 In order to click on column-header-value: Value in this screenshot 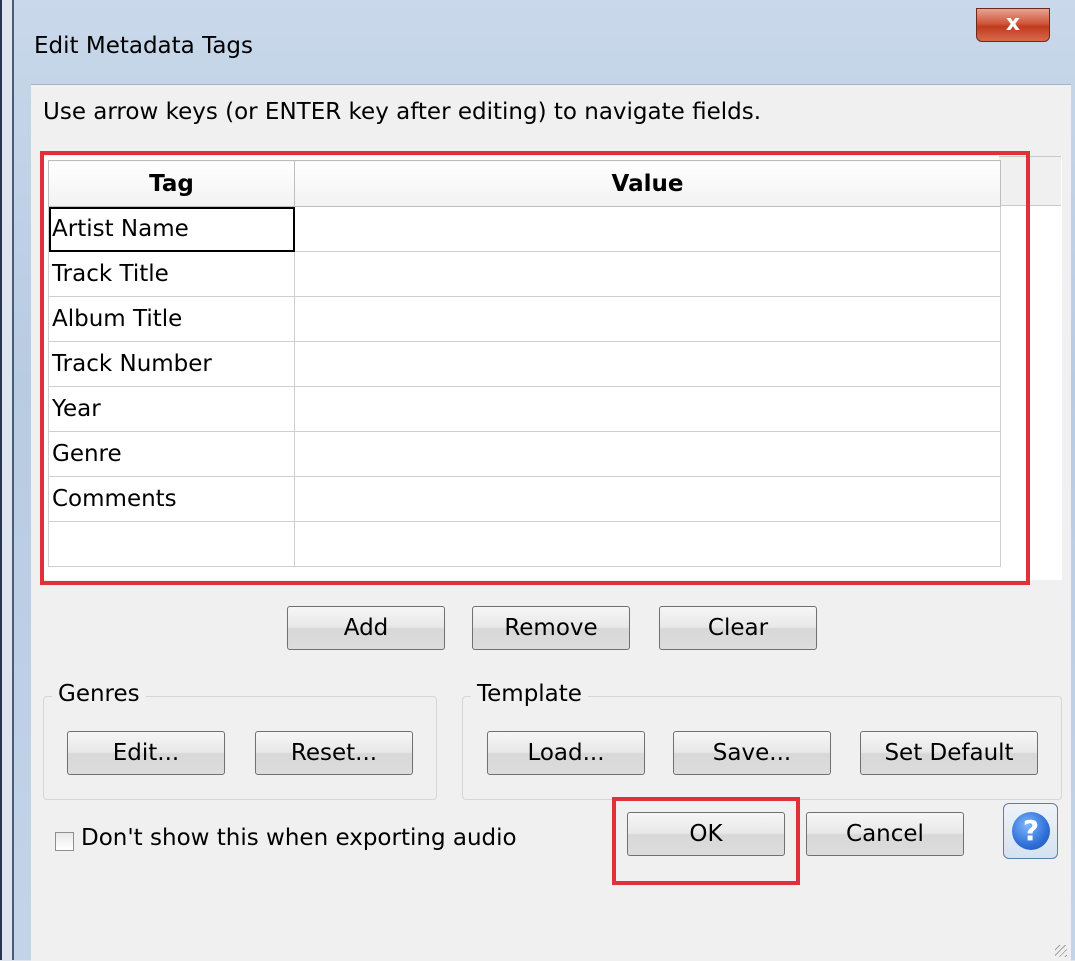, I will do `click(647, 183)`.